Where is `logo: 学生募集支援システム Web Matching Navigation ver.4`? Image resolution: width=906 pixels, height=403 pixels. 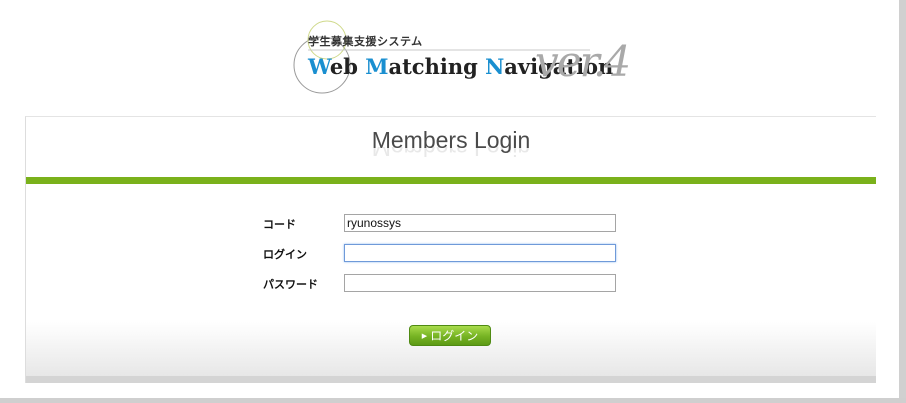
logo: 学生募集支援システム Web Matching Navigation ver.4 is located at coordinates (460, 58).